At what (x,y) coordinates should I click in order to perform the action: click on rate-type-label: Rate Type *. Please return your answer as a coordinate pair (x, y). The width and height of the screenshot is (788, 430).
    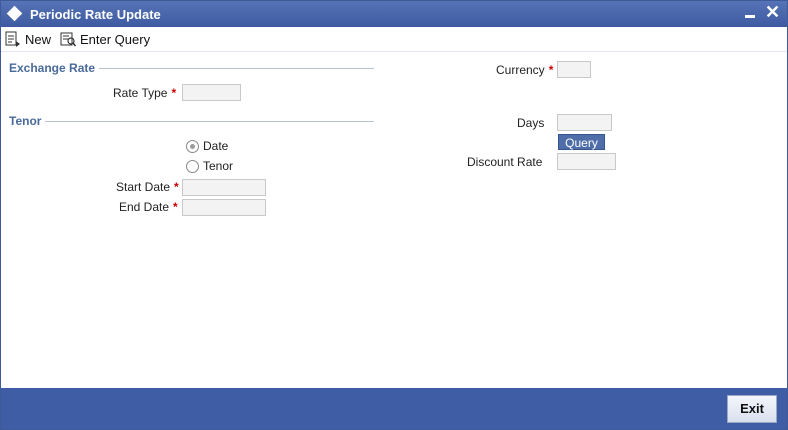
    Looking at the image, I should click on (144, 93).